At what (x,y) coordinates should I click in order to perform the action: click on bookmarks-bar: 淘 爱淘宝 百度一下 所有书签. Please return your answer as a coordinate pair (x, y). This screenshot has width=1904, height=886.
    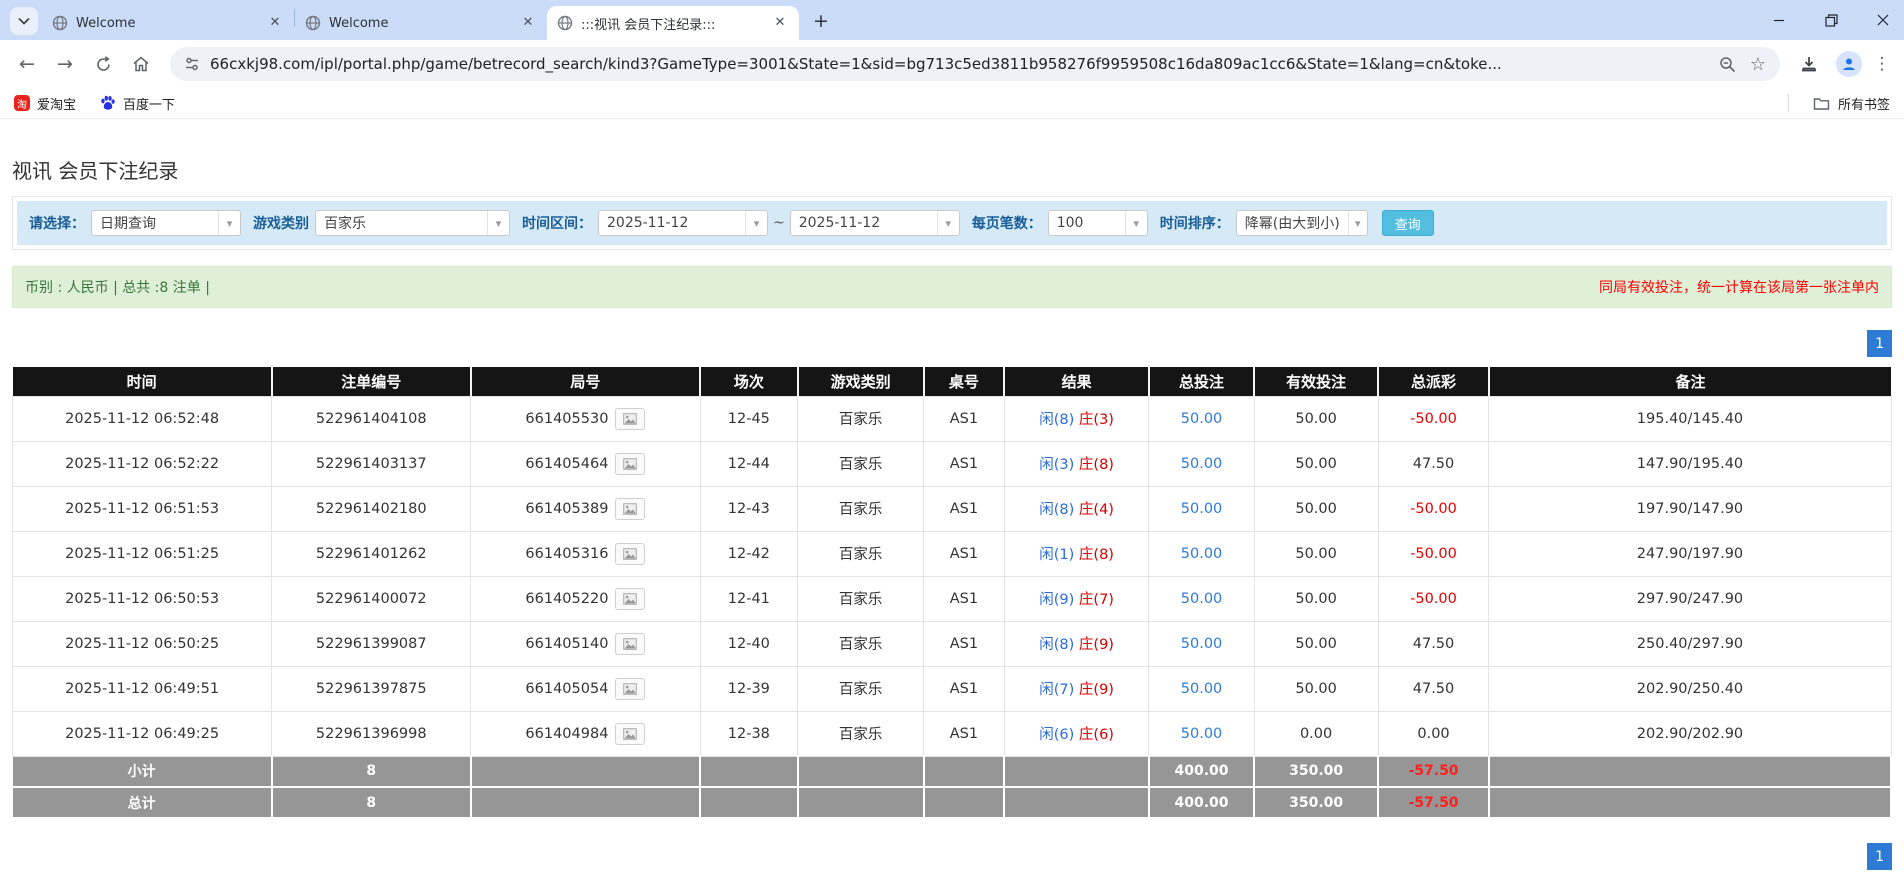
    Looking at the image, I should click on (952, 103).